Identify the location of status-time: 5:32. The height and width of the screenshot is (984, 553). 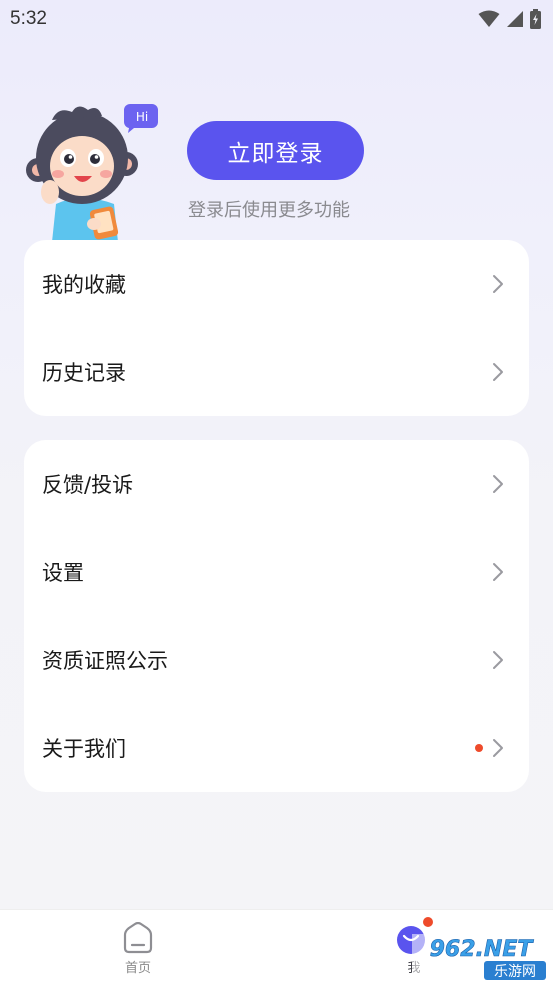
(28, 18).